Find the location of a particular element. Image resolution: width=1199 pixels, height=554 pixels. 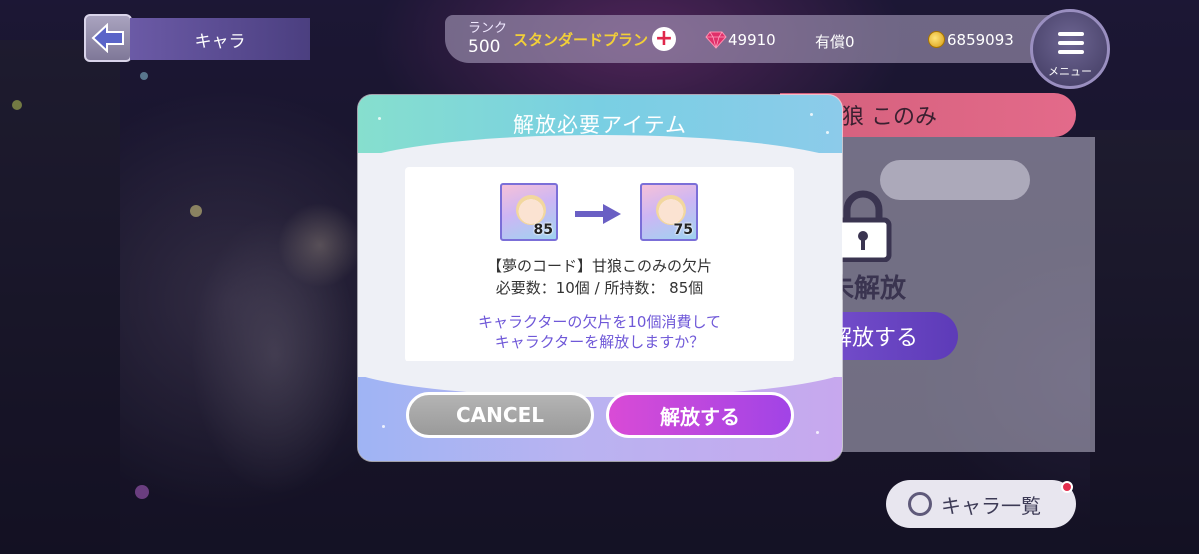

item-after-card: 75 is located at coordinates (669, 212).